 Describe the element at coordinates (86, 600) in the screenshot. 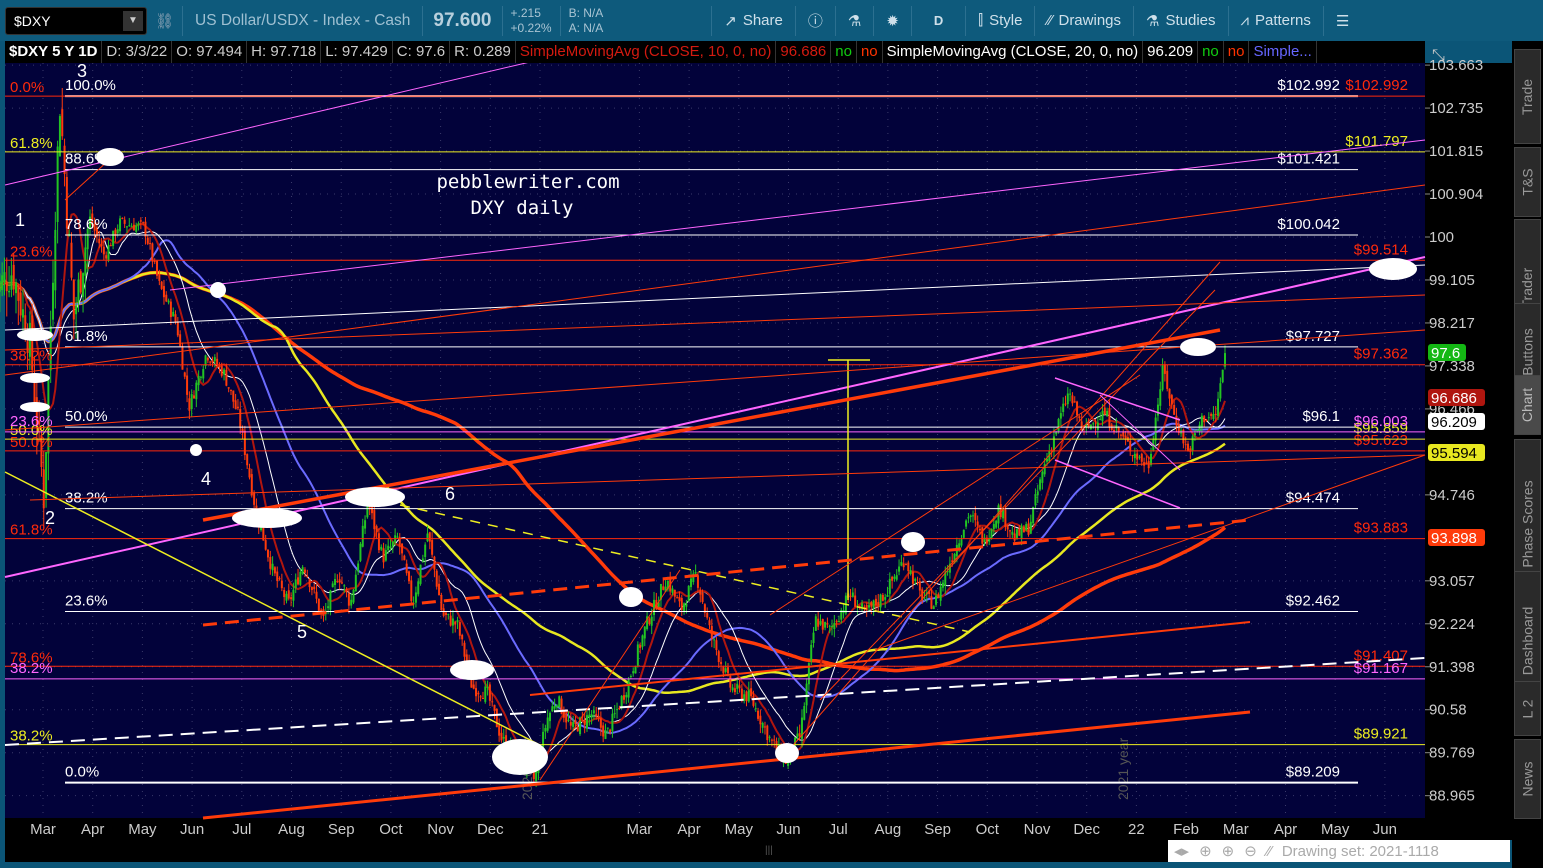

I see `fib-pct-label: 23.6%` at that location.